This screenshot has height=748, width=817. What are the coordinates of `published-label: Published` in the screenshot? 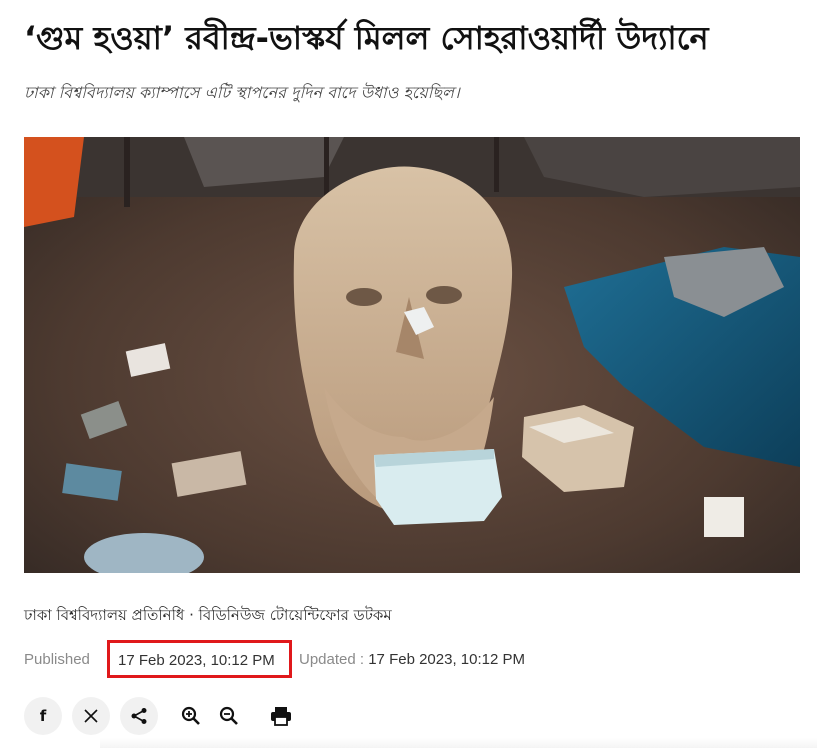 It's located at (57, 659).